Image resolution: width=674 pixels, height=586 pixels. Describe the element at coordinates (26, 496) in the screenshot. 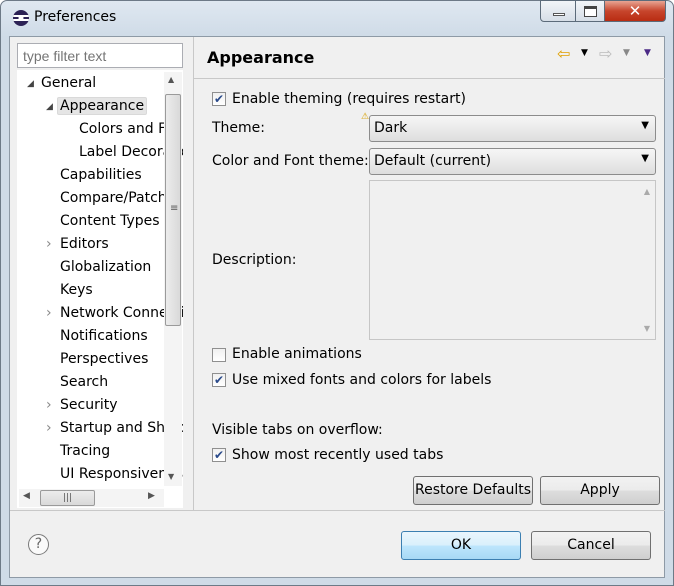

I see `scroll-left-icon: ◀` at that location.